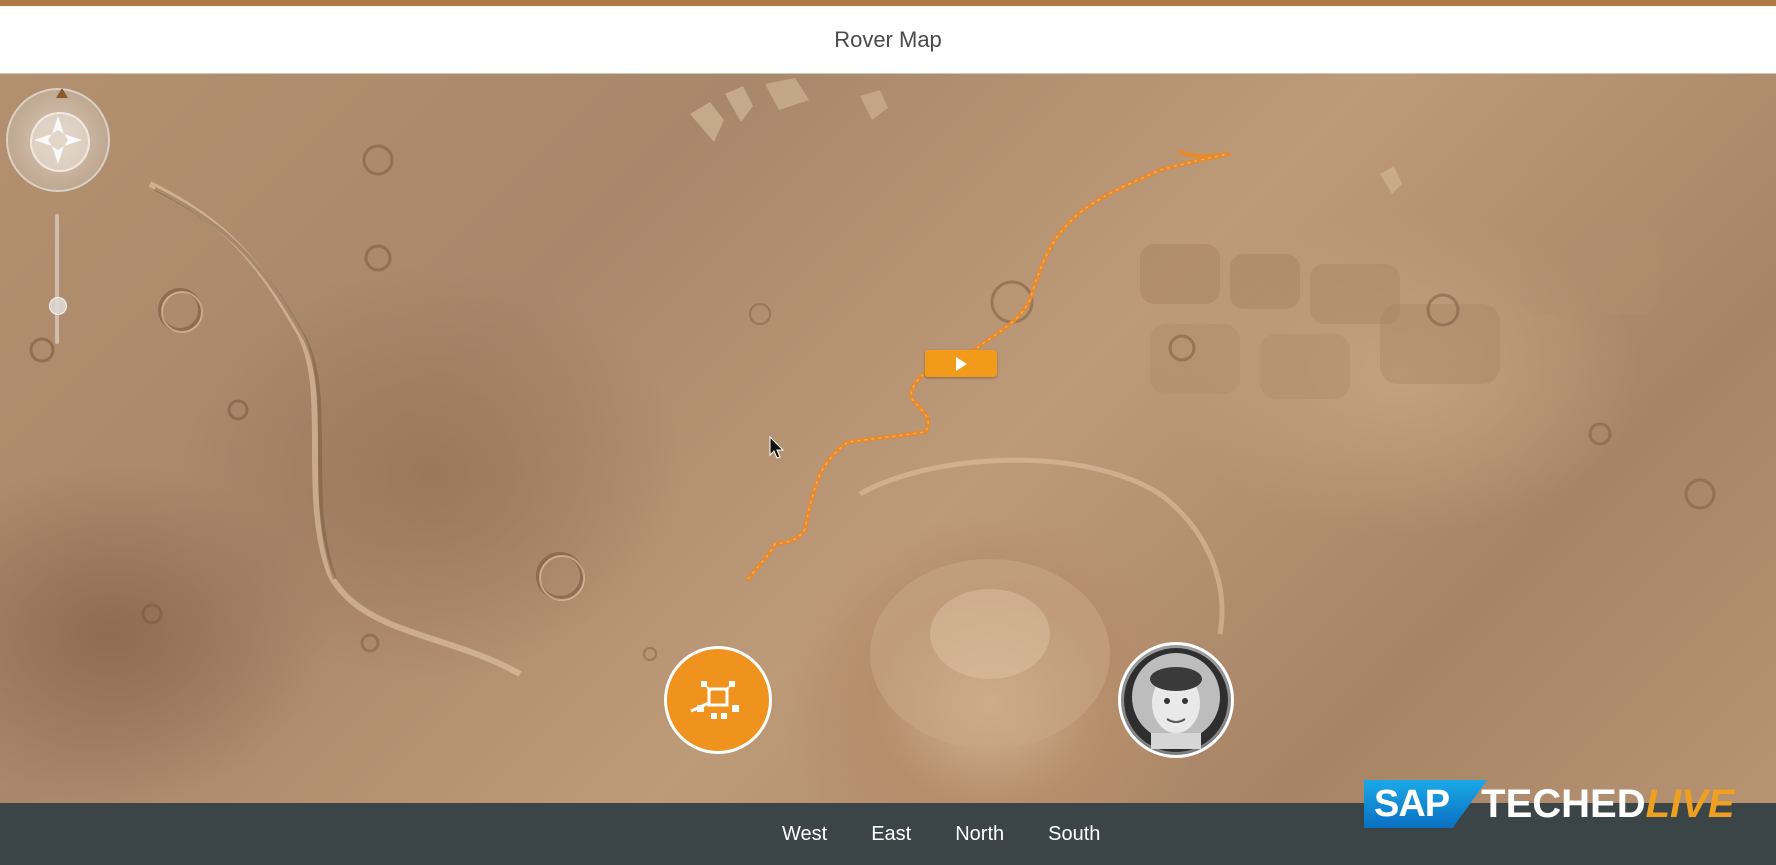  What do you see at coordinates (1074, 834) in the screenshot?
I see `south-button: South` at bounding box center [1074, 834].